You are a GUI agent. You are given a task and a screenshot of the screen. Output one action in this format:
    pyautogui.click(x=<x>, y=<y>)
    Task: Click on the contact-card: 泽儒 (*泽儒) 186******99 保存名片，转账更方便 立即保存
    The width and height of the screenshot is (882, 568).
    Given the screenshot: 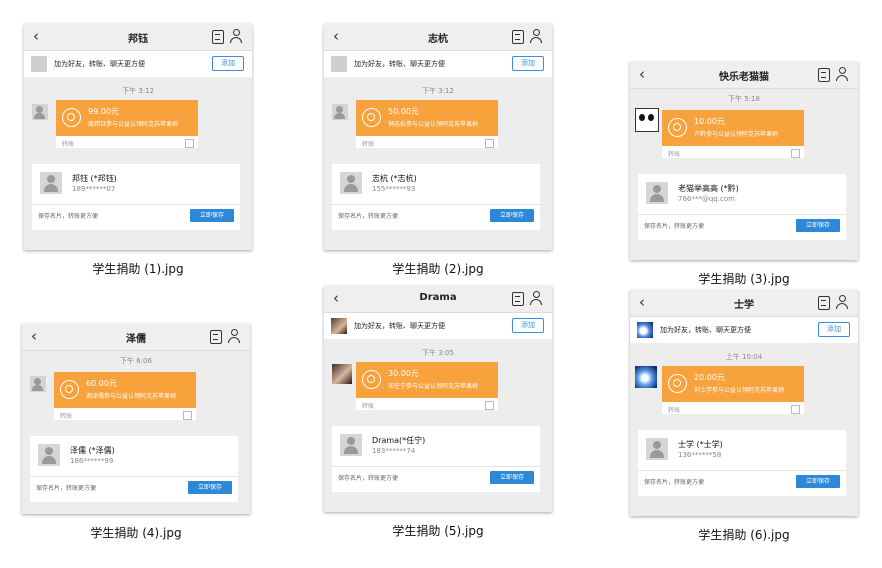 What is the action you would take?
    pyautogui.click(x=134, y=469)
    